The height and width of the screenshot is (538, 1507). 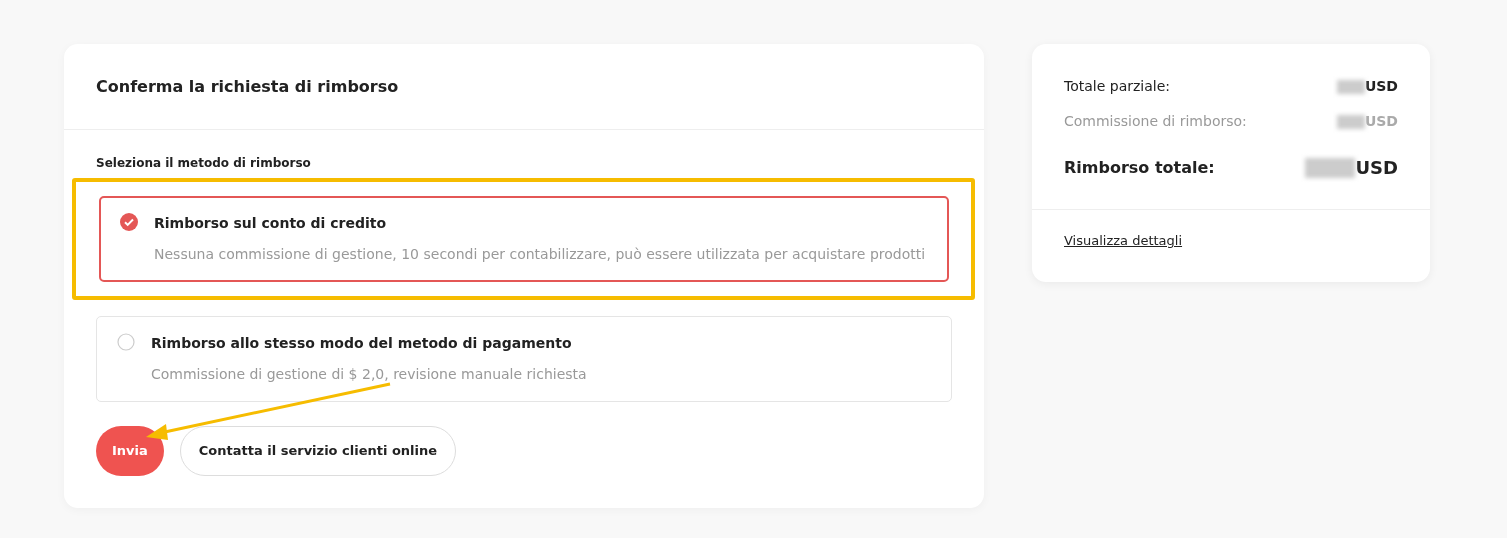 I want to click on refund-option: Rimborso sul conto di credito Nessuna commissione di gestione, 10 secondi per contabilizzare, può essere utilizzata per acquistare prodotti, so click(x=524, y=239).